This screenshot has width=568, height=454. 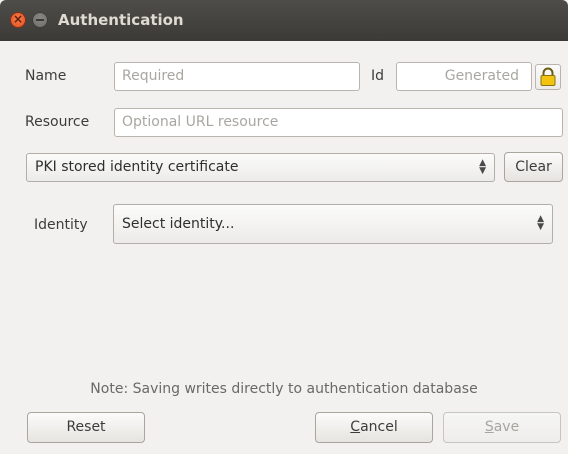 What do you see at coordinates (378, 76) in the screenshot?
I see `id-label: Id` at bounding box center [378, 76].